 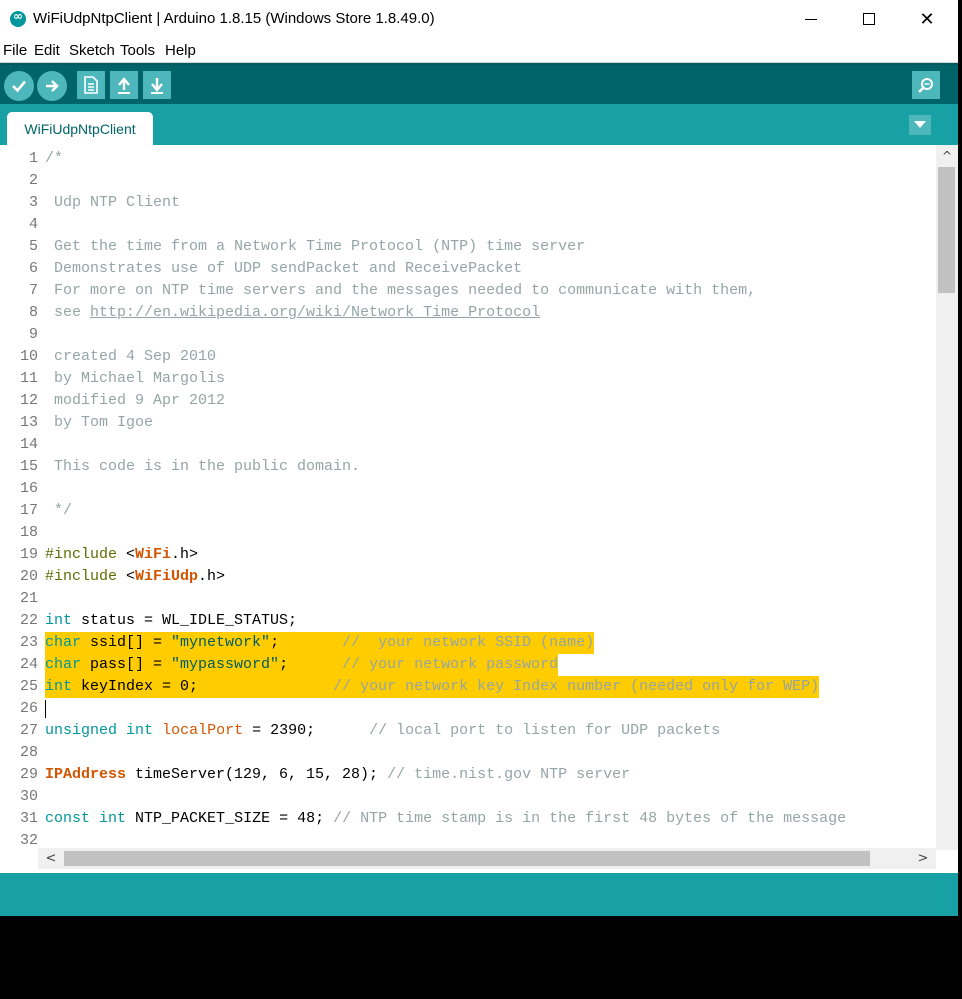 What do you see at coordinates (946, 230) in the screenshot?
I see `vertical-scroll-thumb` at bounding box center [946, 230].